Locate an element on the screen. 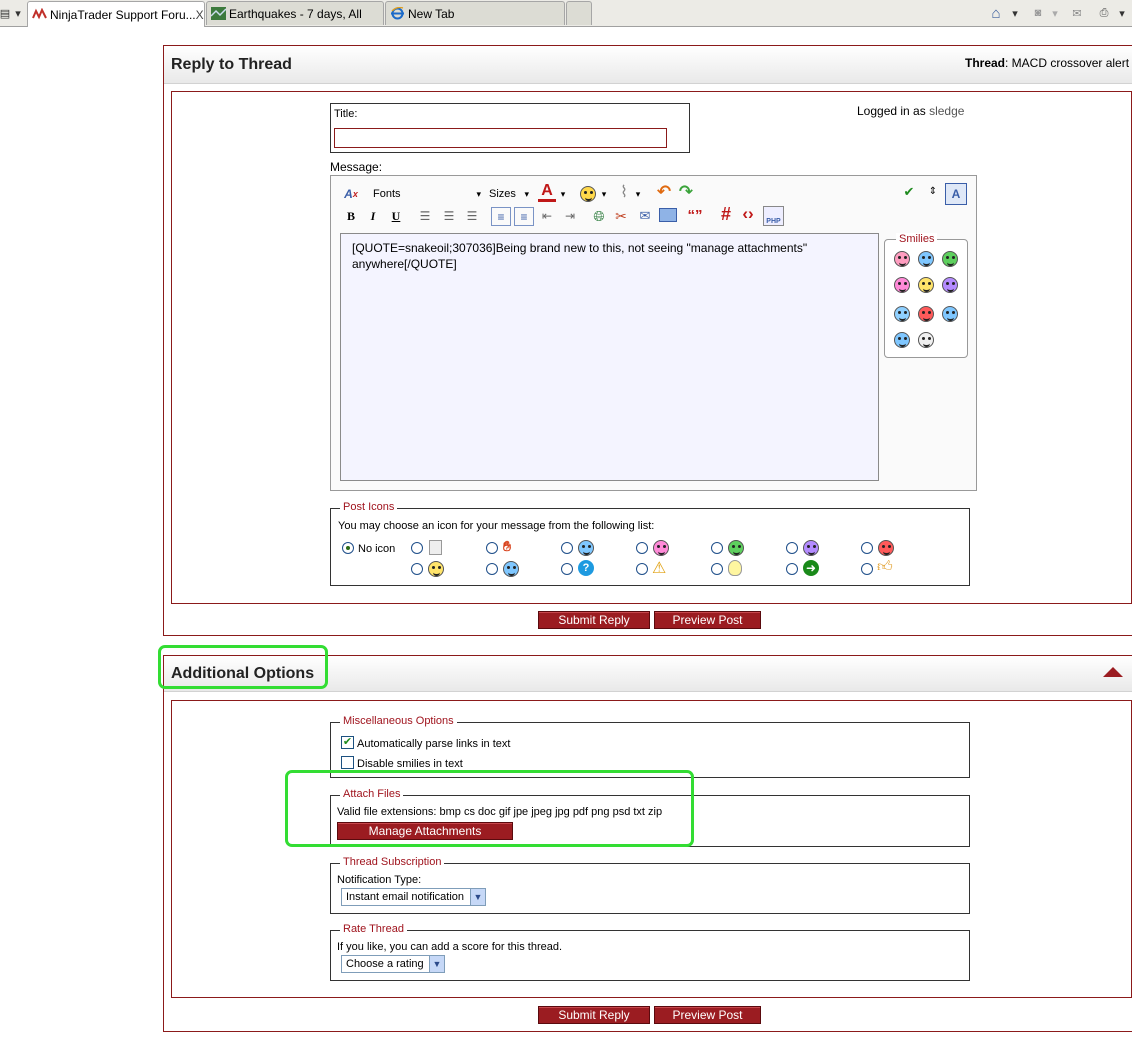  sizes-dropdown: Sizes ▾ is located at coordinates (507, 194).